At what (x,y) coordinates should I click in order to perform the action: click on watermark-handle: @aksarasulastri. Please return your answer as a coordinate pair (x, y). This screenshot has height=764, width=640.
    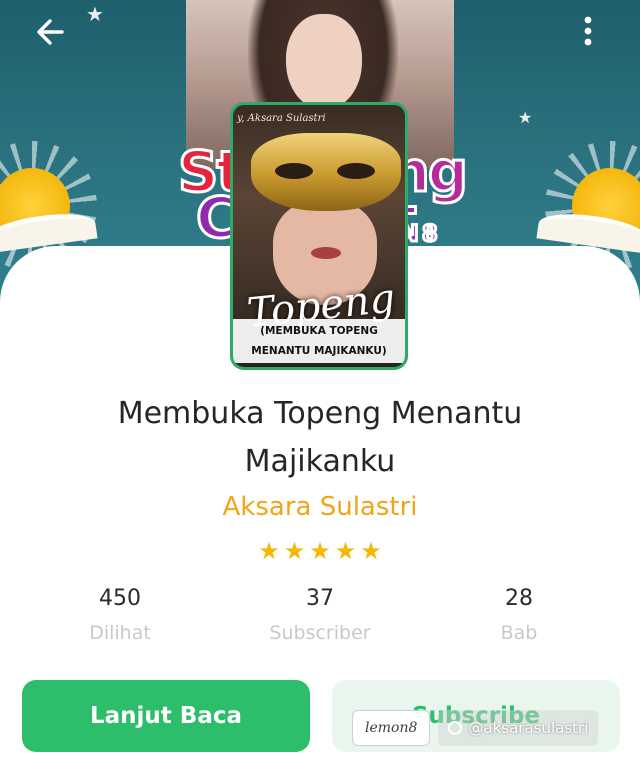
    Looking at the image, I should click on (518, 728).